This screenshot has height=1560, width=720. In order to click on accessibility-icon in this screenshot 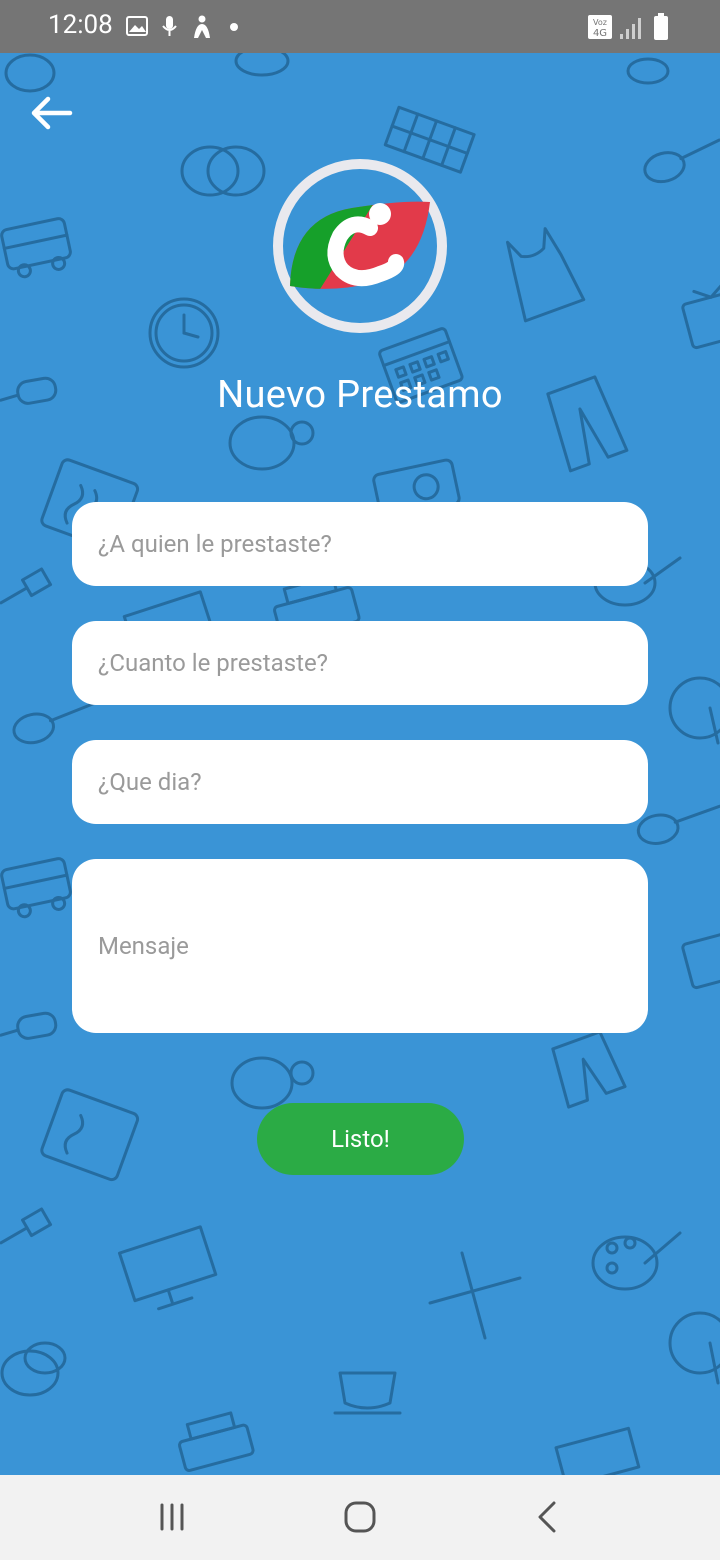, I will do `click(202, 26)`.